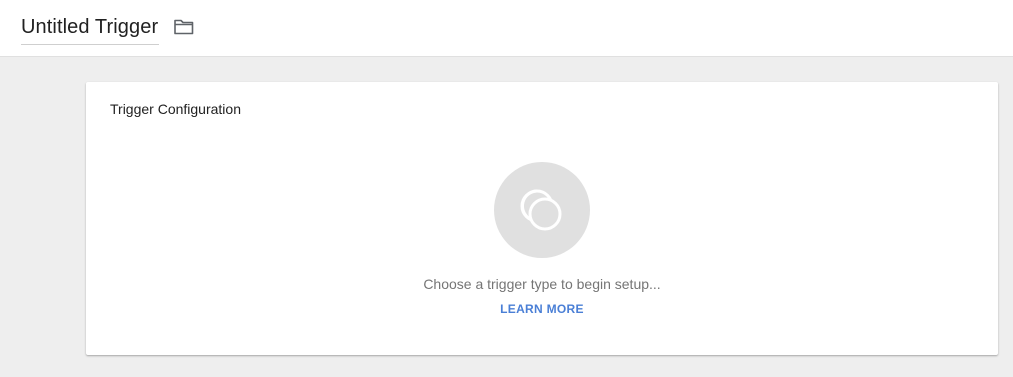 The height and width of the screenshot is (377, 1013). Describe the element at coordinates (542, 309) in the screenshot. I see `learn-more-link: LEARN MORE` at that location.